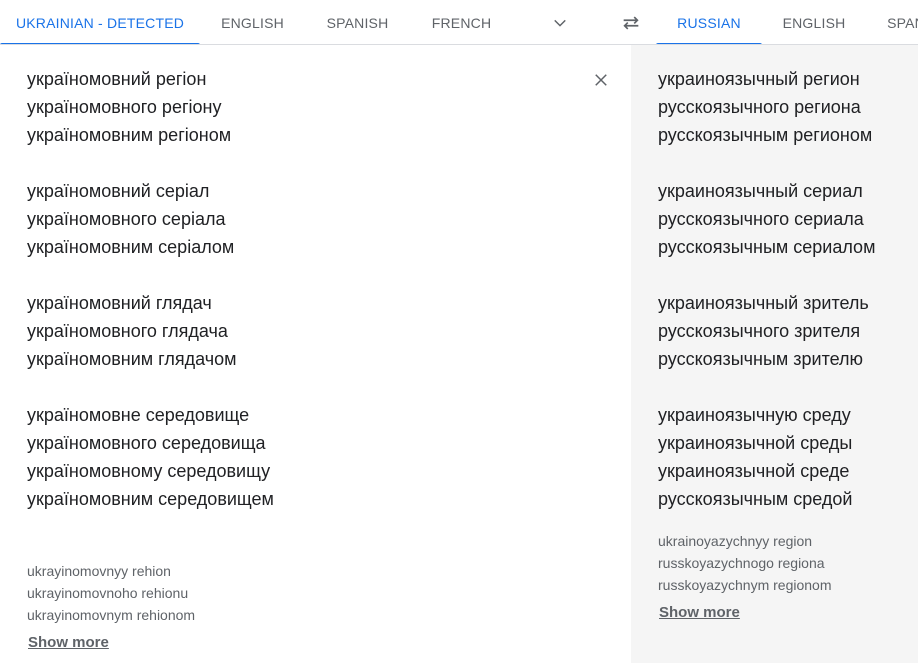 This screenshot has width=918, height=663. I want to click on close-icon, so click(601, 80).